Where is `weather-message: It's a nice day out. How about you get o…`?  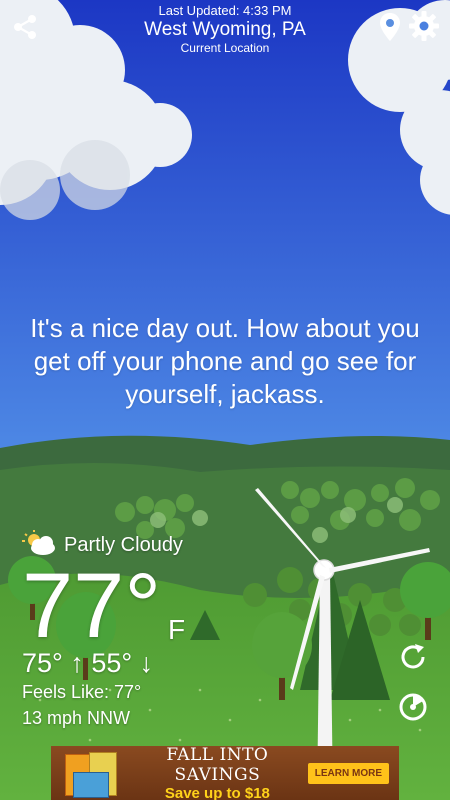 weather-message: It's a nice day out. How about you get o… is located at coordinates (225, 361).